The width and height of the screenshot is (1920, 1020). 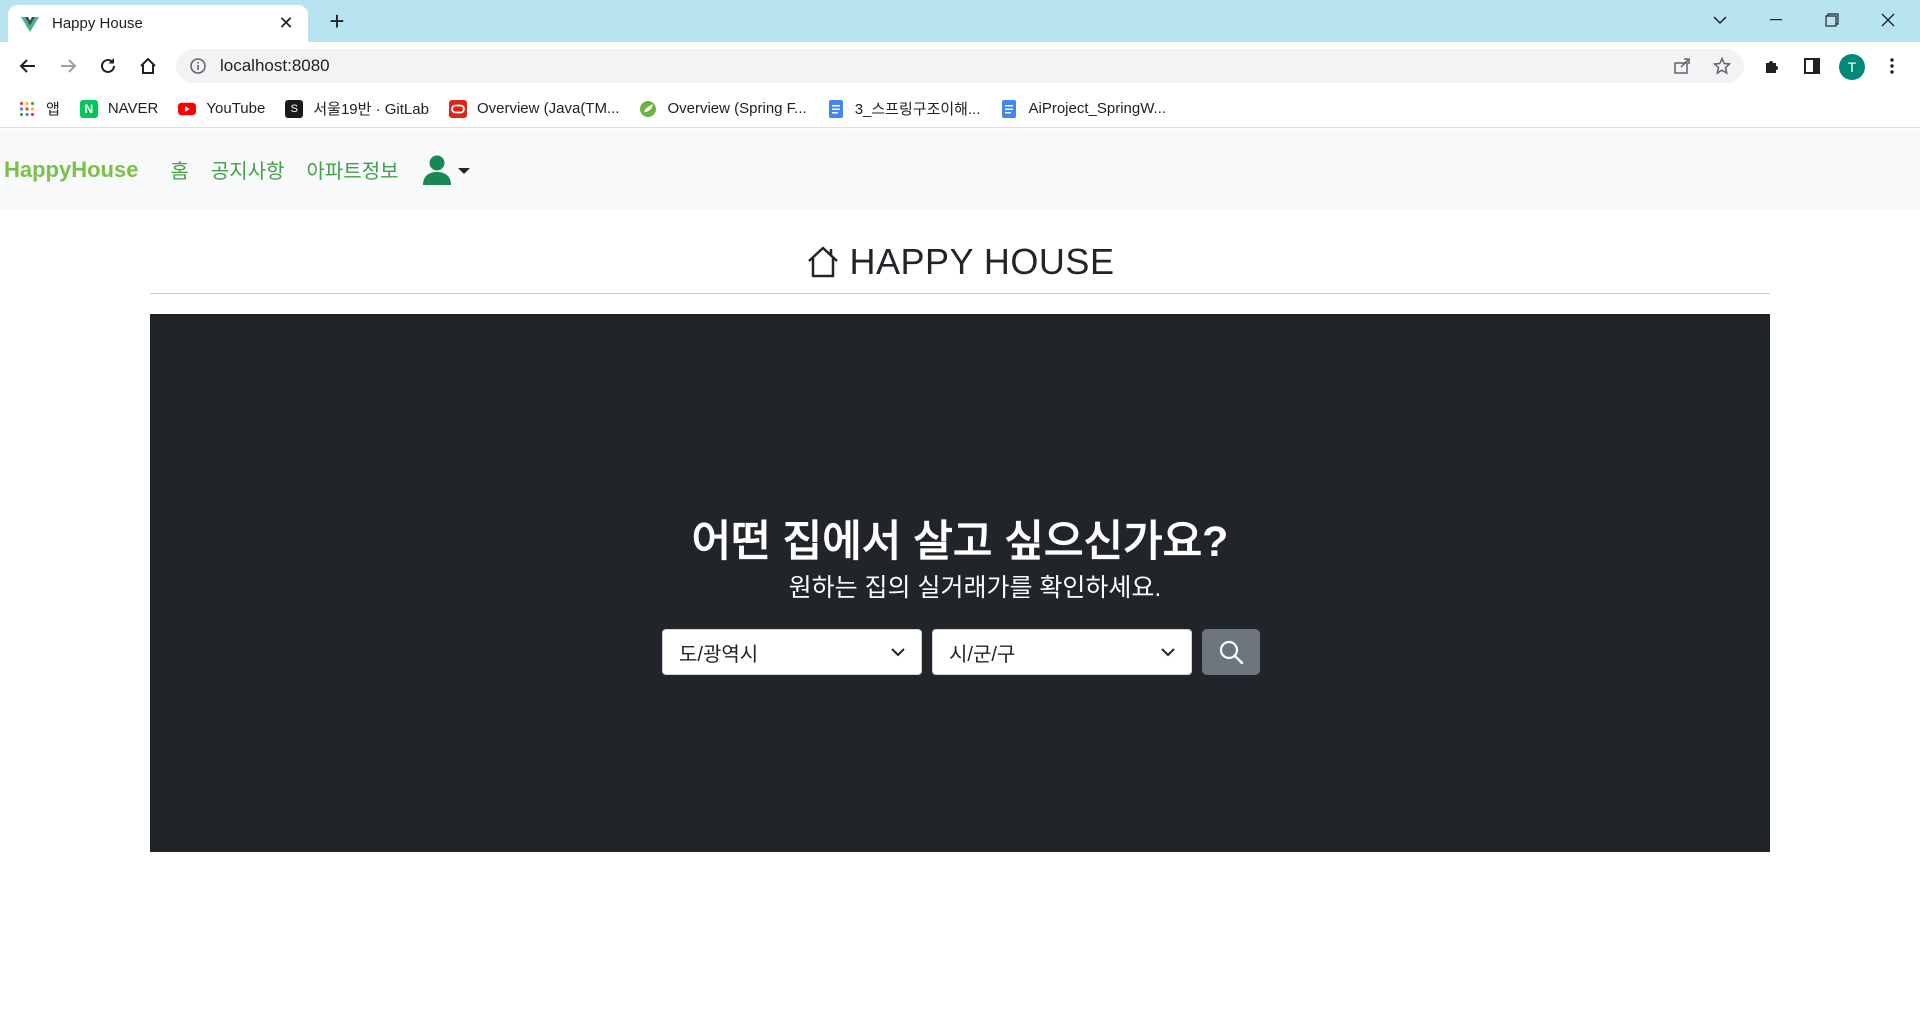 I want to click on sido-select: 도/광역시, so click(x=792, y=652).